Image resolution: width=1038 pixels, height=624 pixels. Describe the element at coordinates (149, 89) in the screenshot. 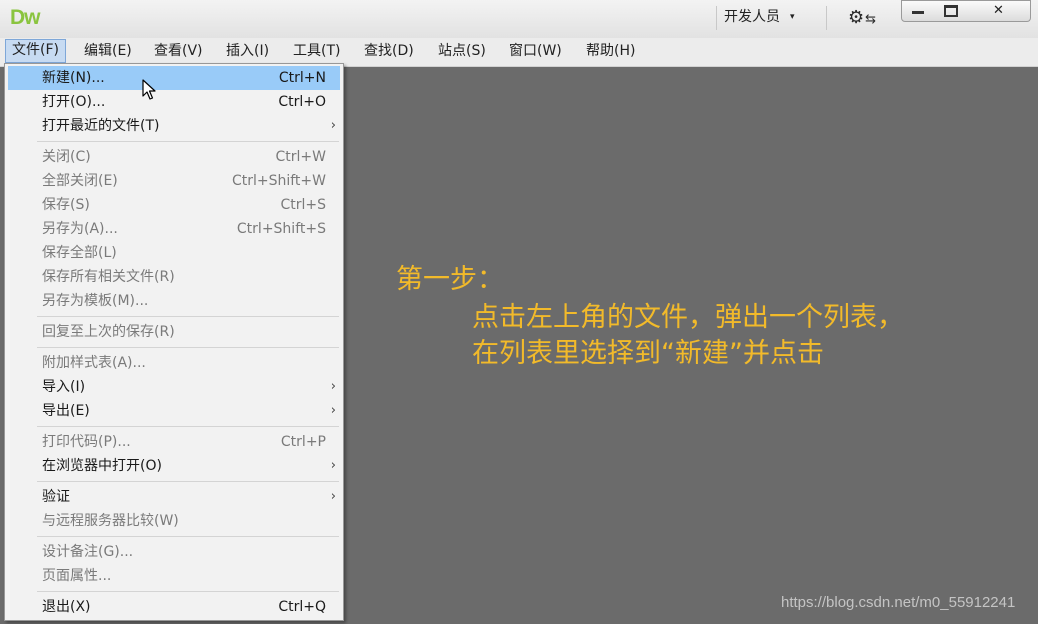

I see `mouse-cursor-icon` at that location.